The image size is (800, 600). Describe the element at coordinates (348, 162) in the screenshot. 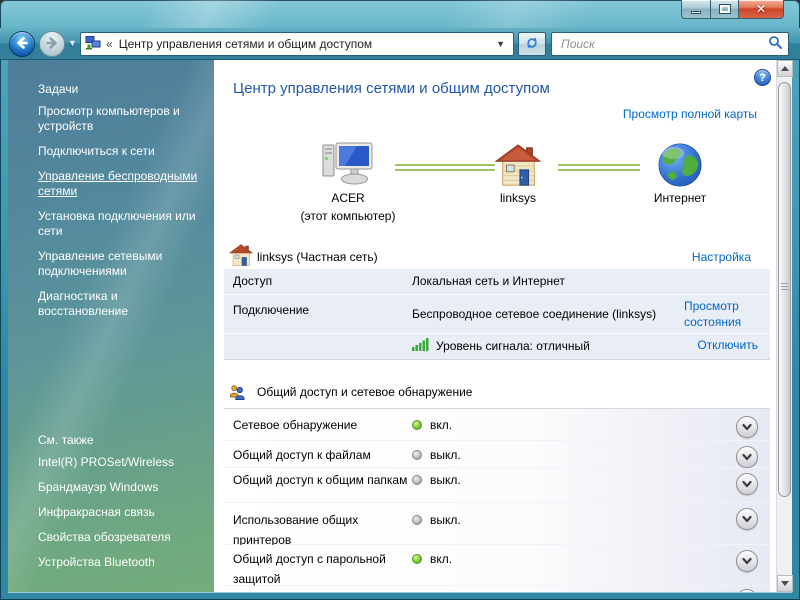

I see `computer-icon` at that location.